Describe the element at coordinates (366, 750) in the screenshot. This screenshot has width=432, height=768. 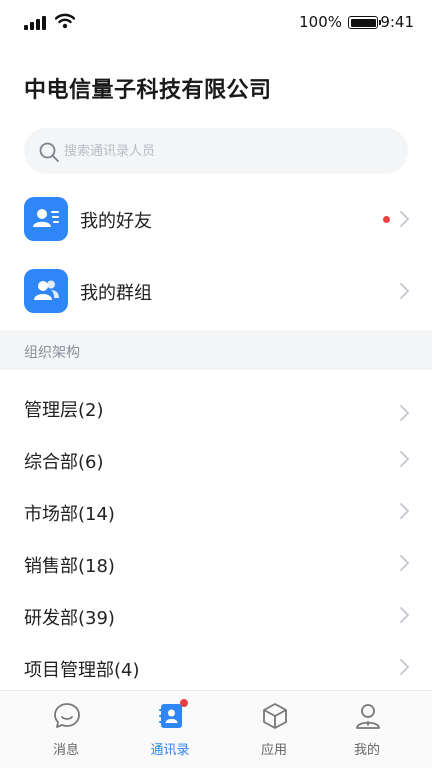
I see `tab-label: 我的` at that location.